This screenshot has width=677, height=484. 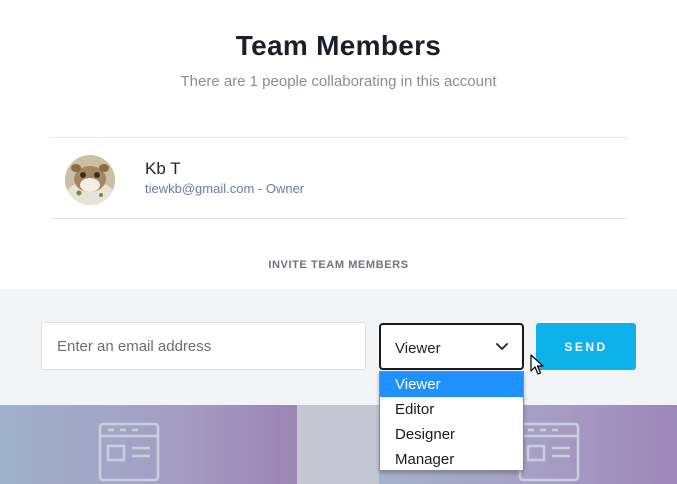 I want to click on role-select-value: Viewer, so click(x=418, y=348).